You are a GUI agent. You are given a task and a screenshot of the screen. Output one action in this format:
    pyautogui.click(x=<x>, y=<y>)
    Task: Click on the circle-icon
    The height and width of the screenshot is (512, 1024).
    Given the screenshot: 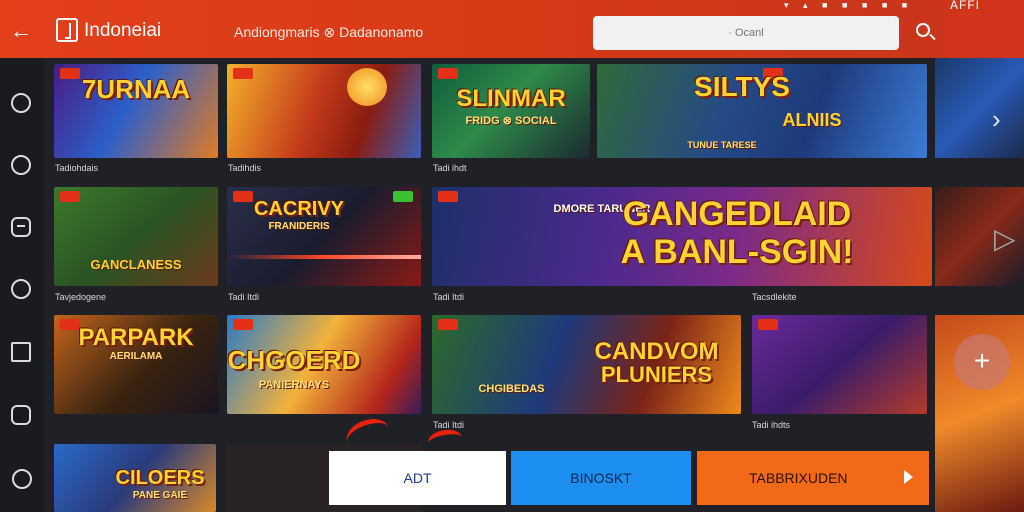 What is the action you would take?
    pyautogui.click(x=22, y=479)
    